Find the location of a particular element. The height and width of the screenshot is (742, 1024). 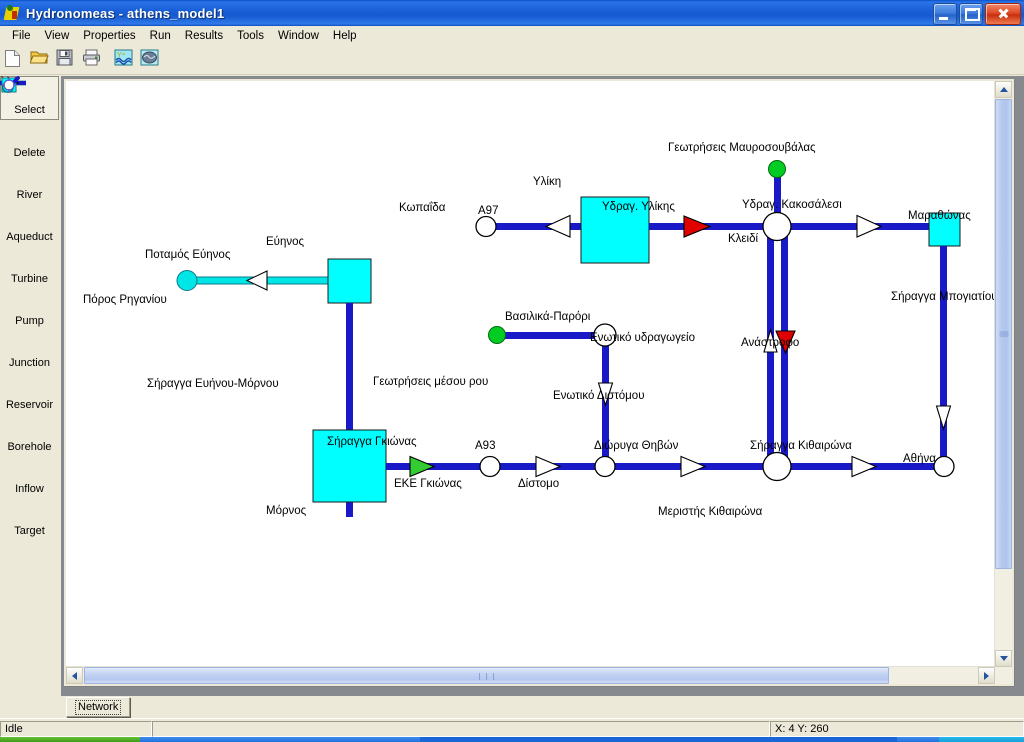

arrow-ydrag-kakosalesi is located at coordinates (869, 226).